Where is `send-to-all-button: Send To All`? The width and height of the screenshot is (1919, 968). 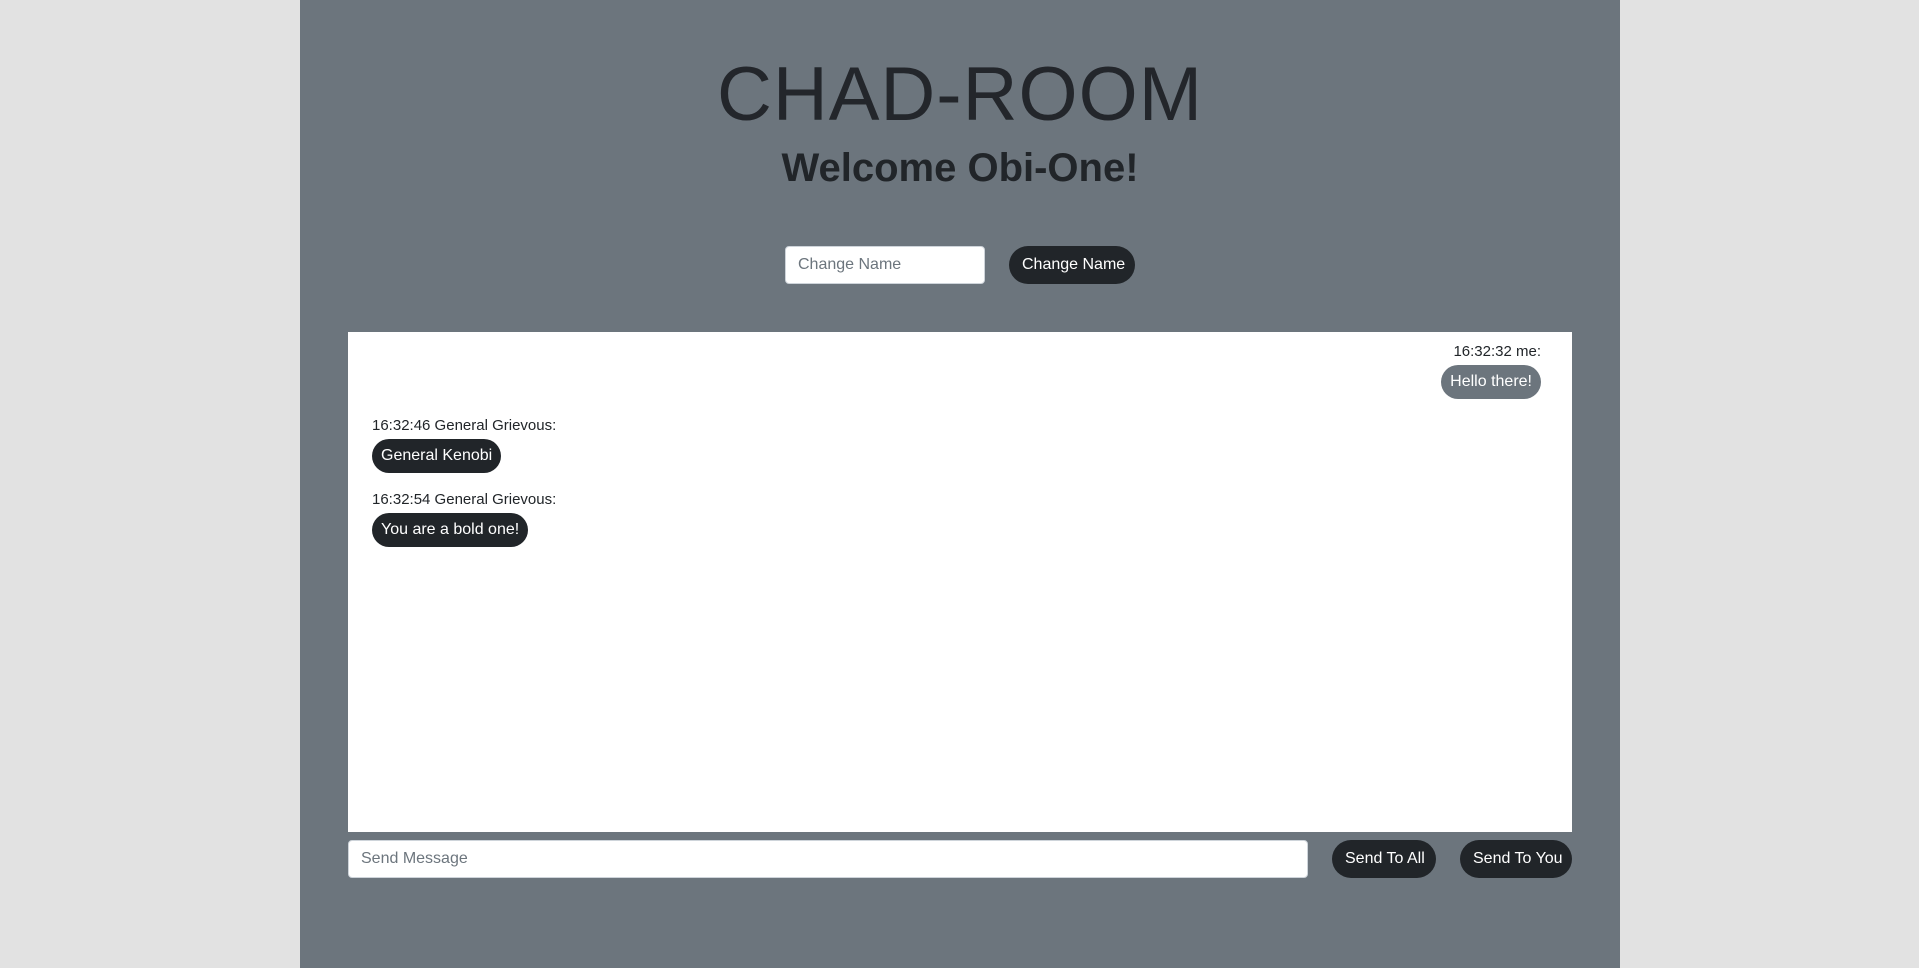 send-to-all-button: Send To All is located at coordinates (1384, 859).